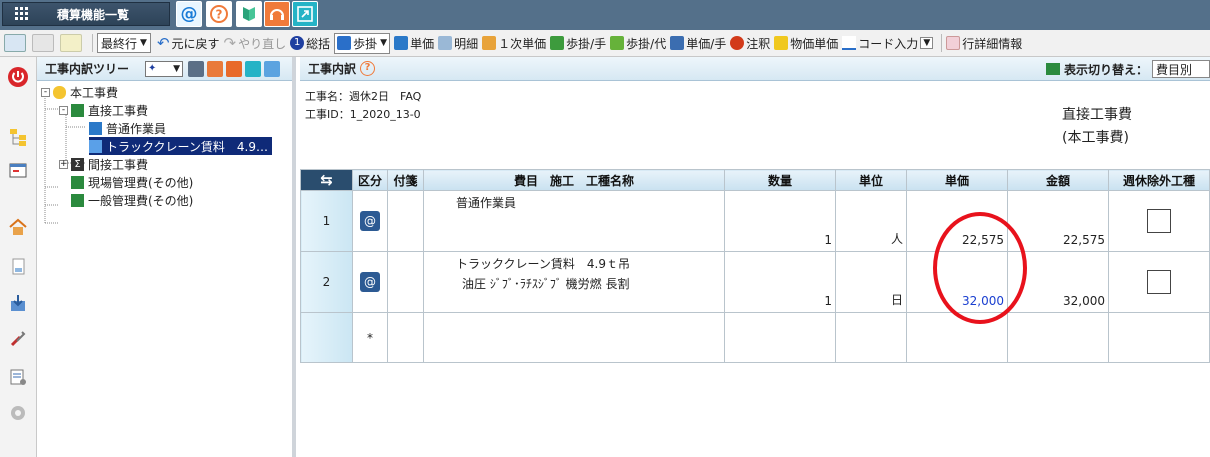 The height and width of the screenshot is (457, 1210). What do you see at coordinates (1097, 115) in the screenshot?
I see `heading-line1: 直接工事費` at bounding box center [1097, 115].